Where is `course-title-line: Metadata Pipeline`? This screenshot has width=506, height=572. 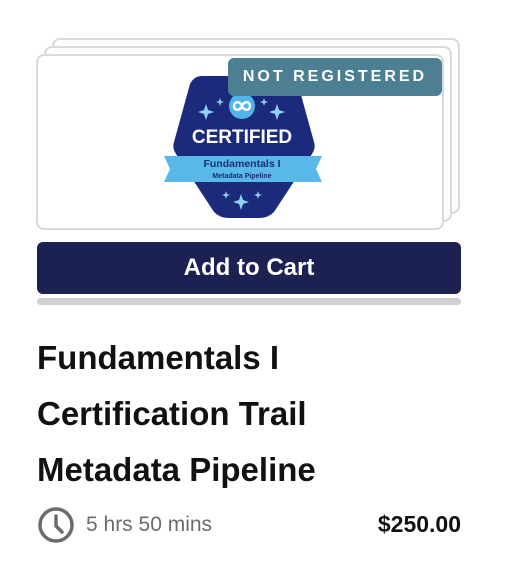
course-title-line: Metadata Pipeline is located at coordinates (176, 469).